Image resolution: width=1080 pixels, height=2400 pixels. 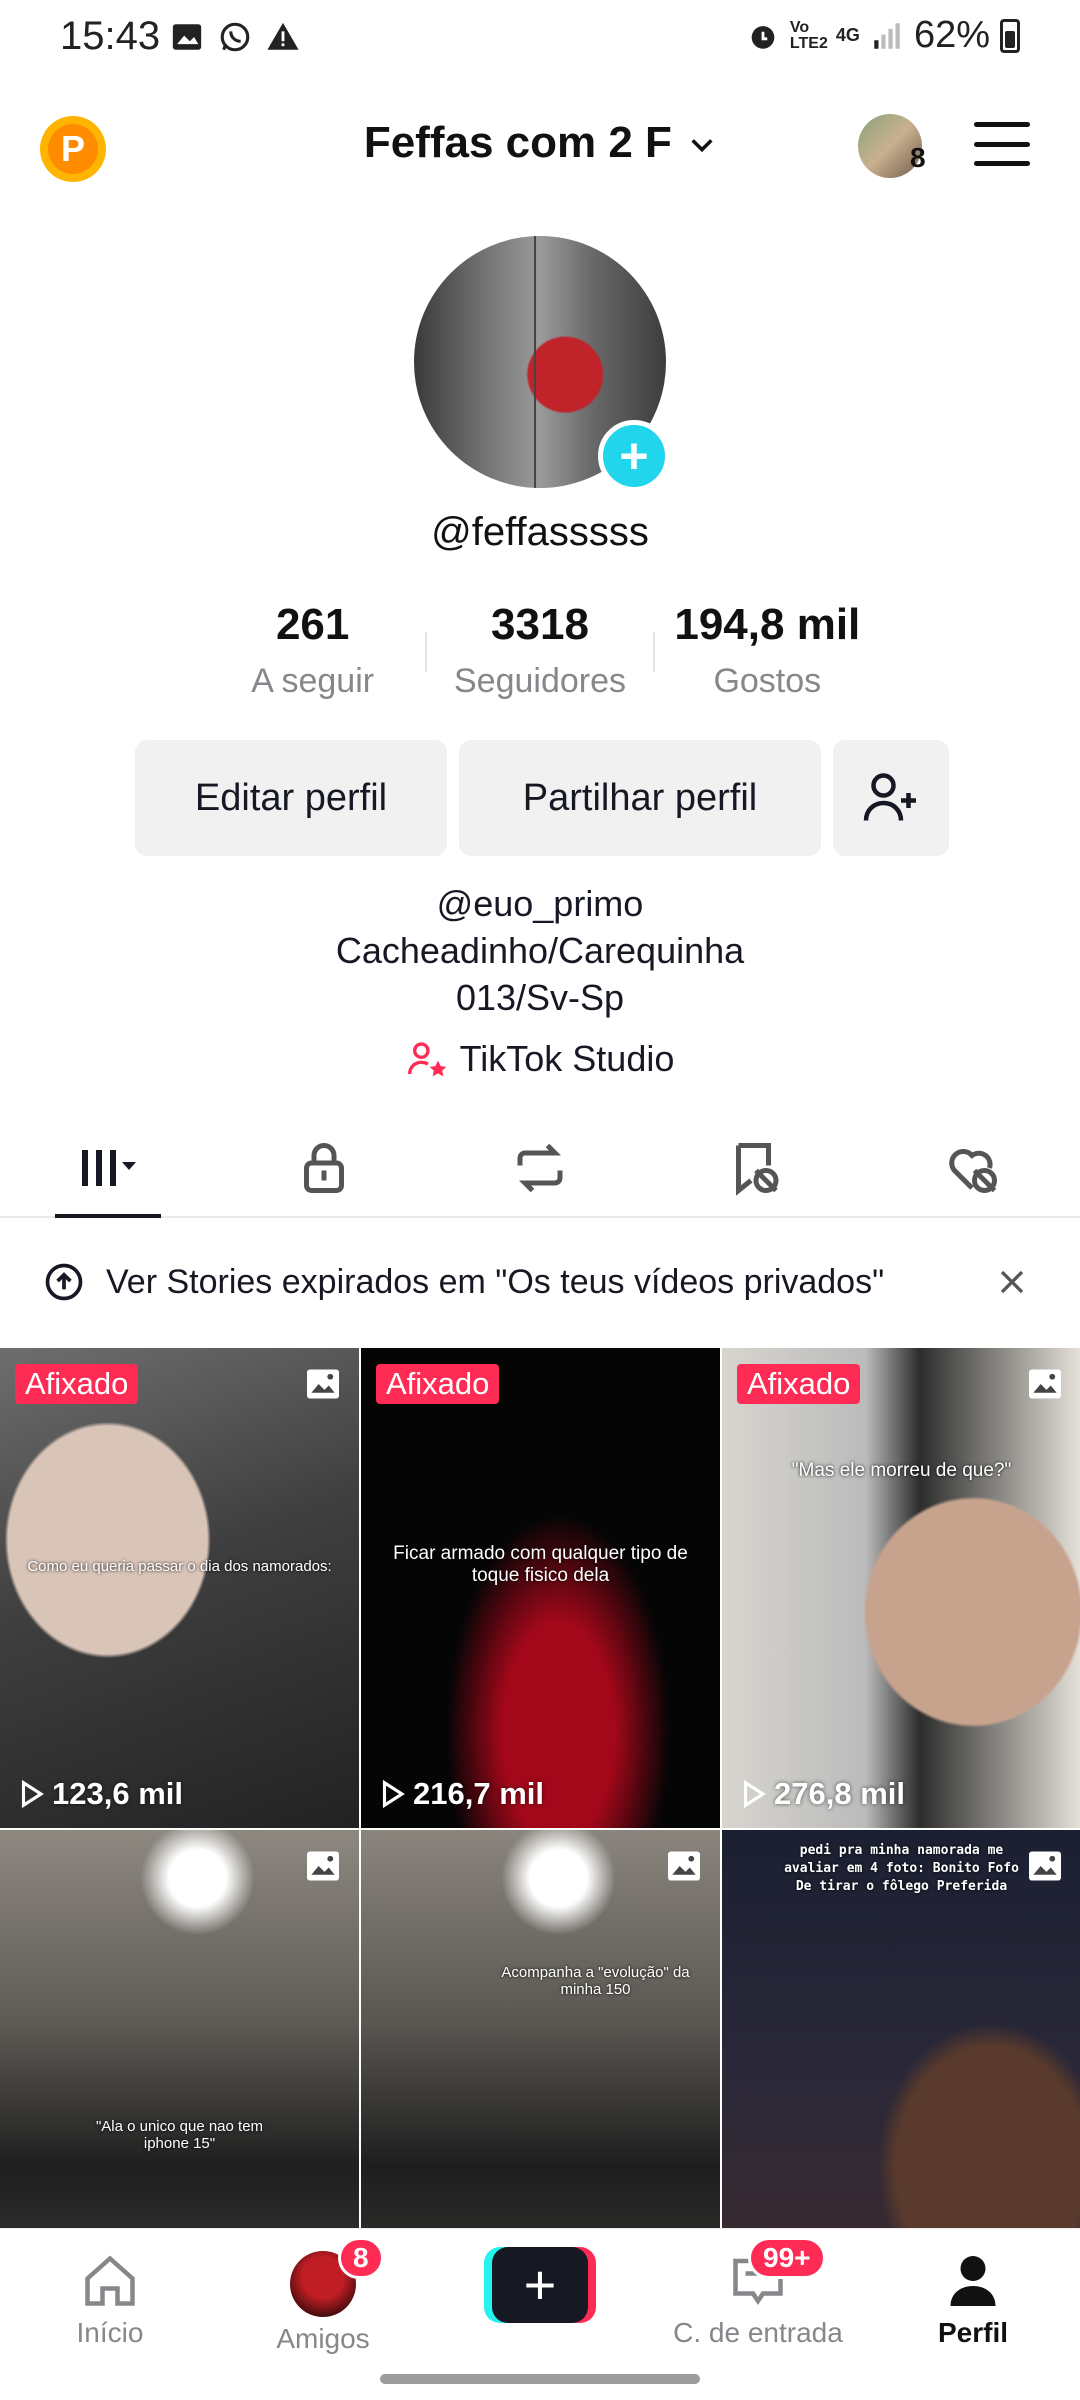 What do you see at coordinates (634, 456) in the screenshot?
I see `add-story-button: +` at bounding box center [634, 456].